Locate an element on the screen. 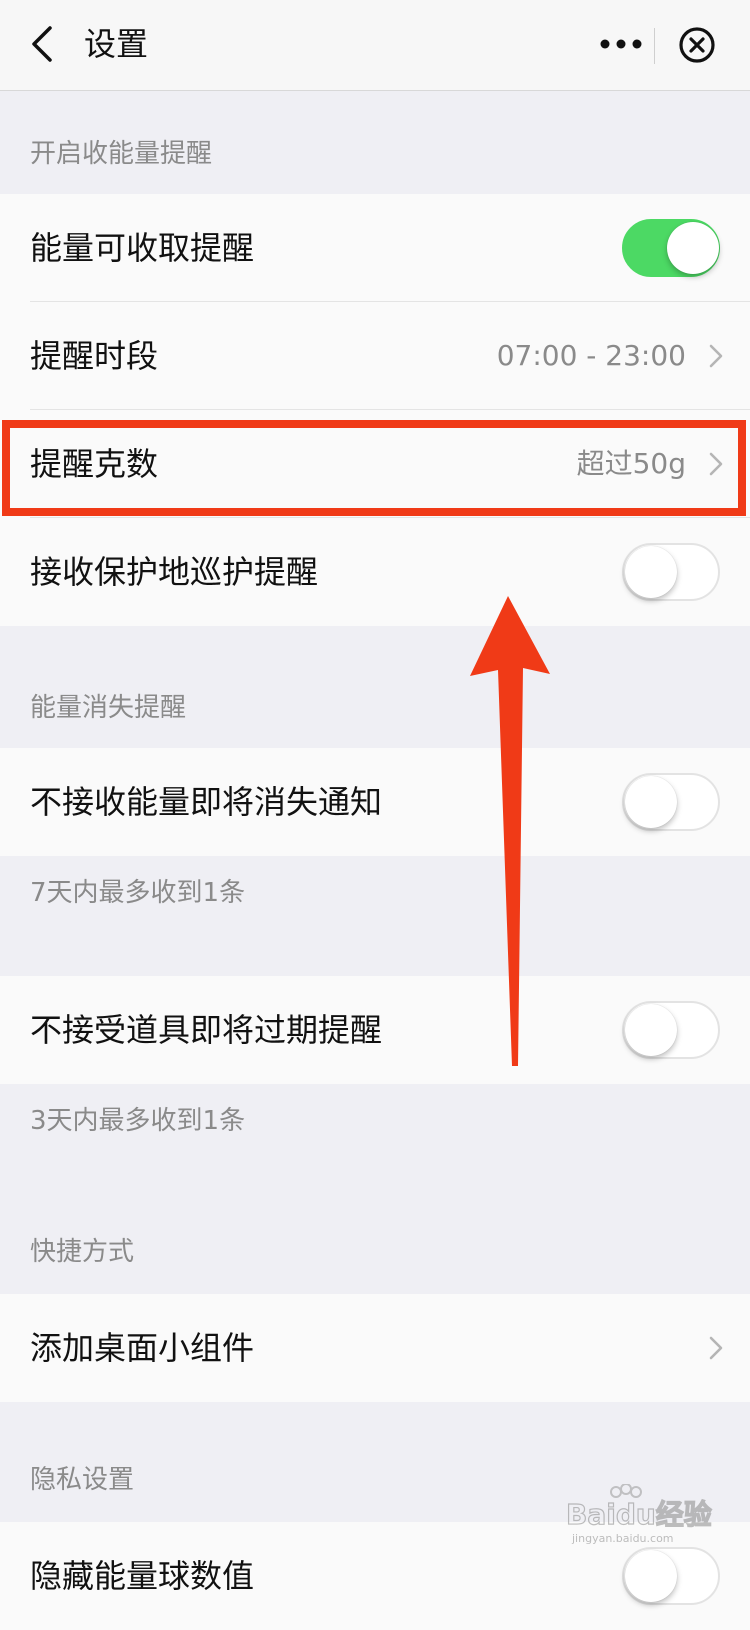  collectable-reminder-toggle is located at coordinates (671, 248).